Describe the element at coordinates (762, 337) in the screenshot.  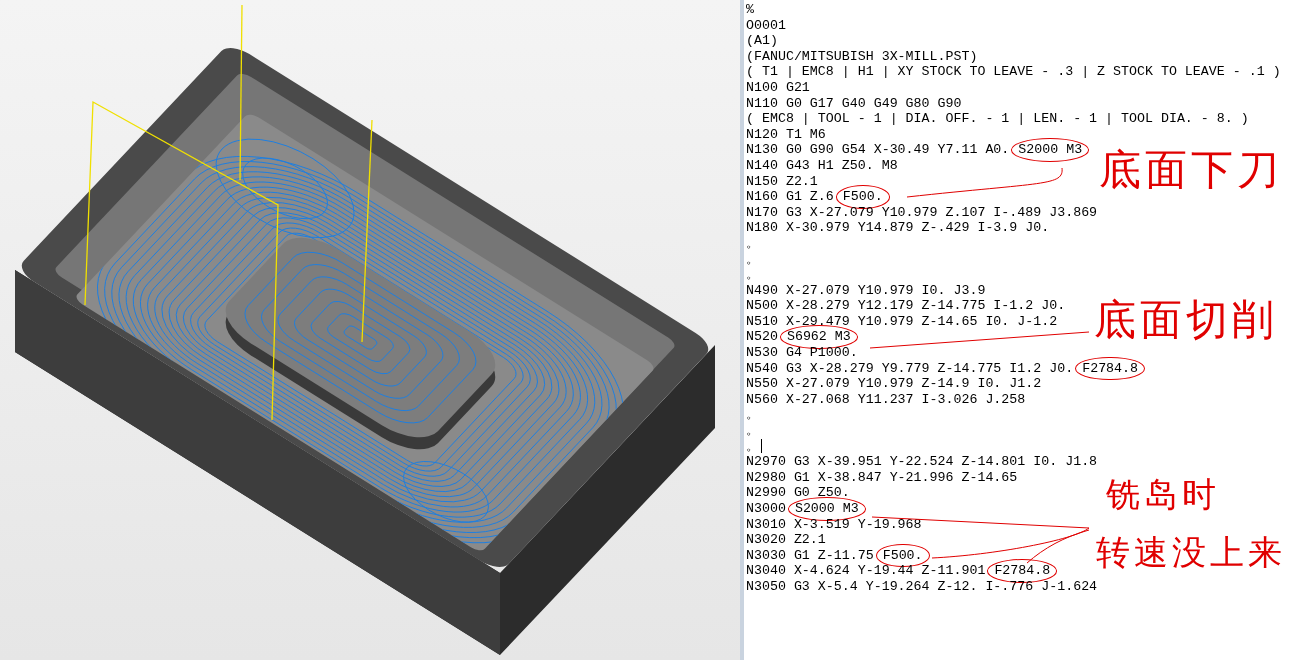
I see `code-line: N520` at that location.